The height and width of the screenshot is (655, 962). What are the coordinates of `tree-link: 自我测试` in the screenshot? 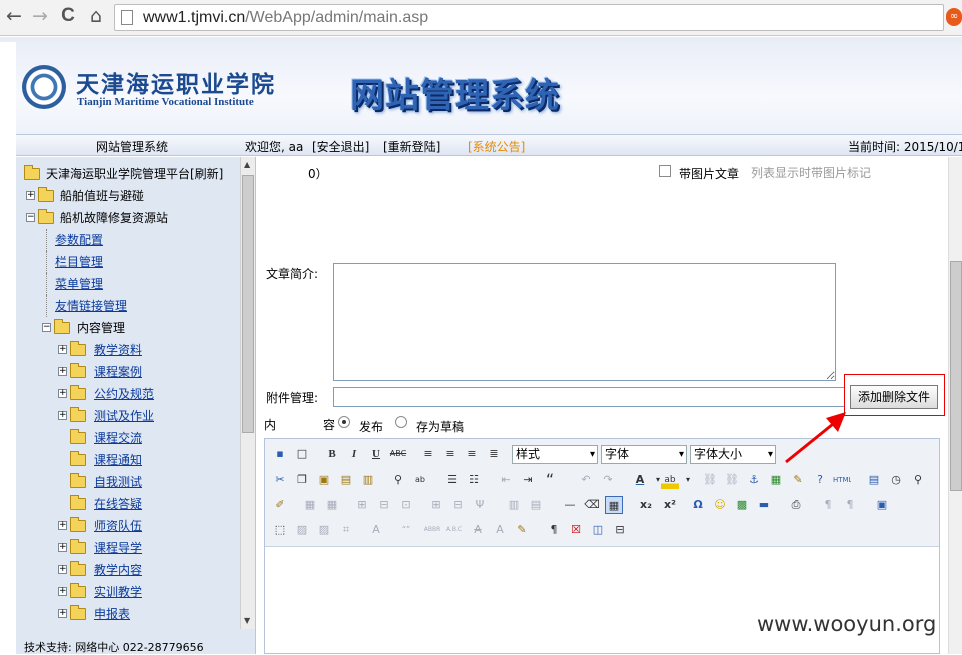 It's located at (118, 482).